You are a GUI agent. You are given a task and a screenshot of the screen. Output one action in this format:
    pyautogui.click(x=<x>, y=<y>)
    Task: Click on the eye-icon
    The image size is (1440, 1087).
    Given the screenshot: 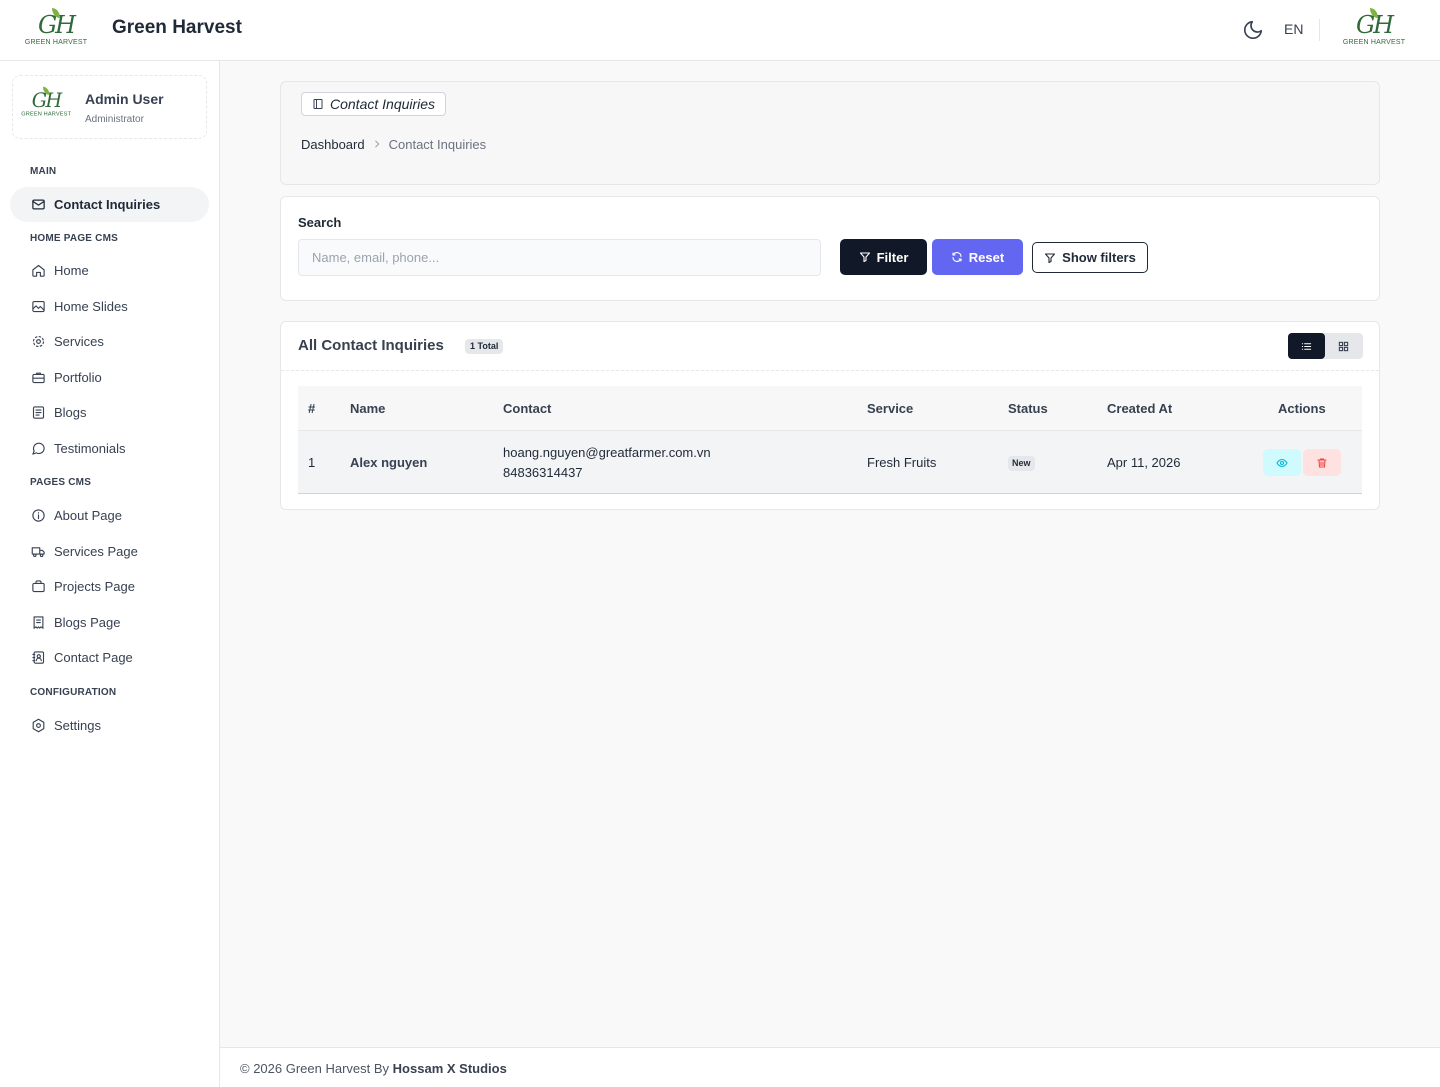 What is the action you would take?
    pyautogui.click(x=1282, y=462)
    